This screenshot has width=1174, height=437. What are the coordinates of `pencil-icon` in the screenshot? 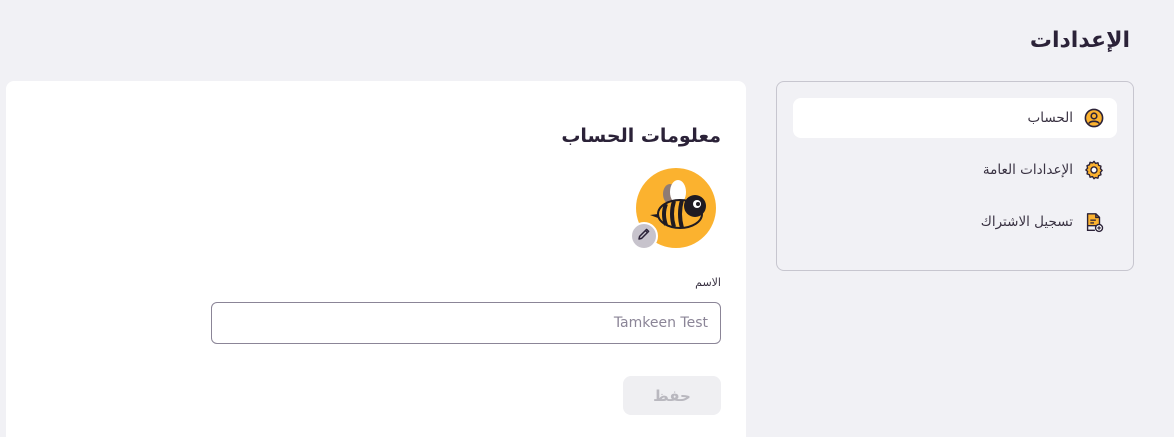 It's located at (644, 236).